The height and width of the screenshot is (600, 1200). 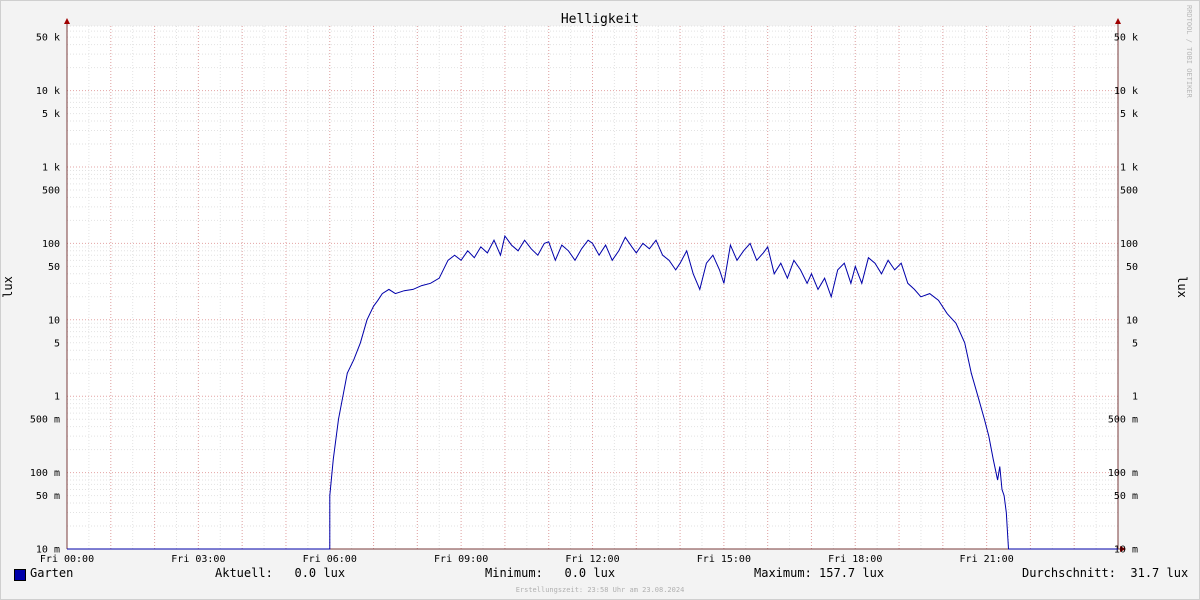 I want to click on y-tick-label-left: 1 k, so click(x=51, y=167).